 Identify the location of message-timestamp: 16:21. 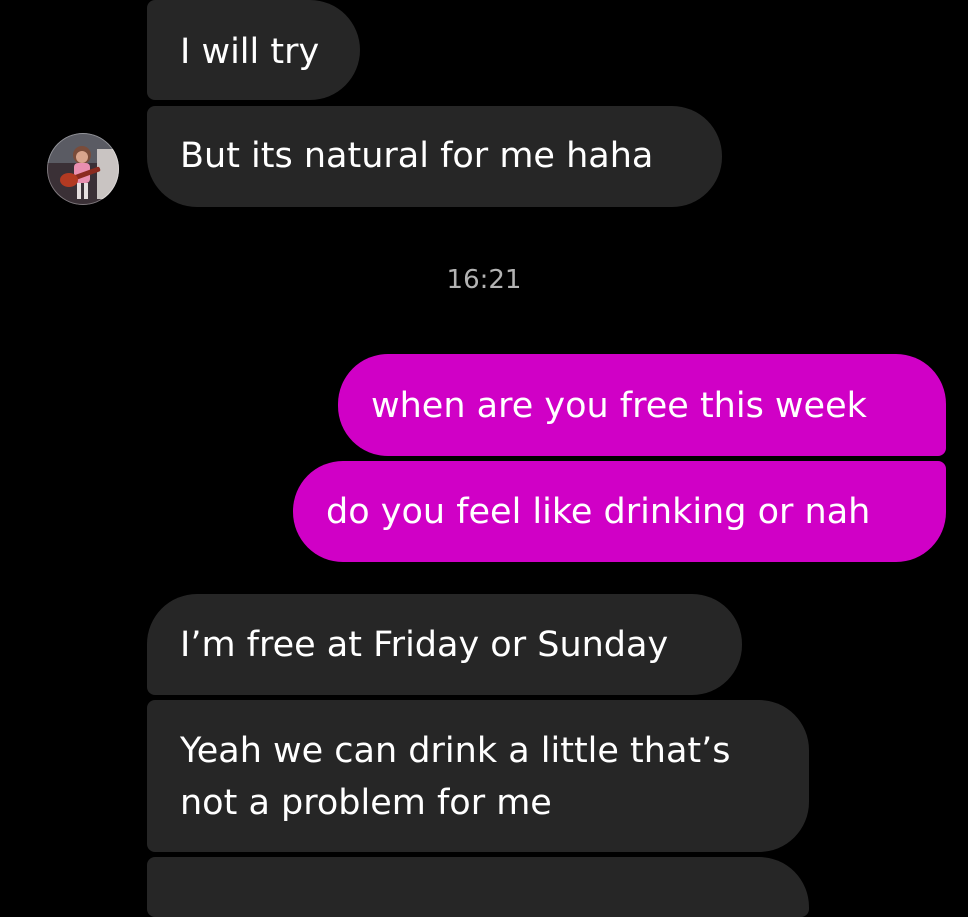
(484, 280).